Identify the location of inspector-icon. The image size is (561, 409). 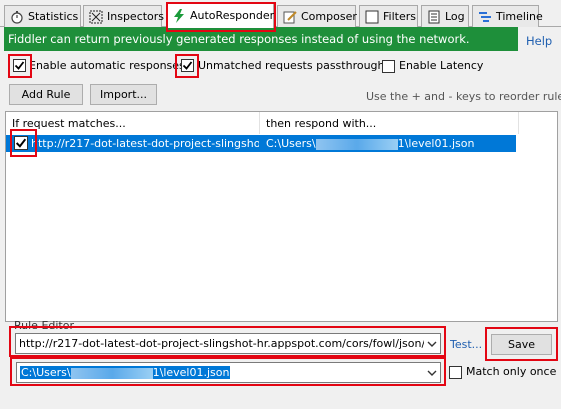
(96, 17).